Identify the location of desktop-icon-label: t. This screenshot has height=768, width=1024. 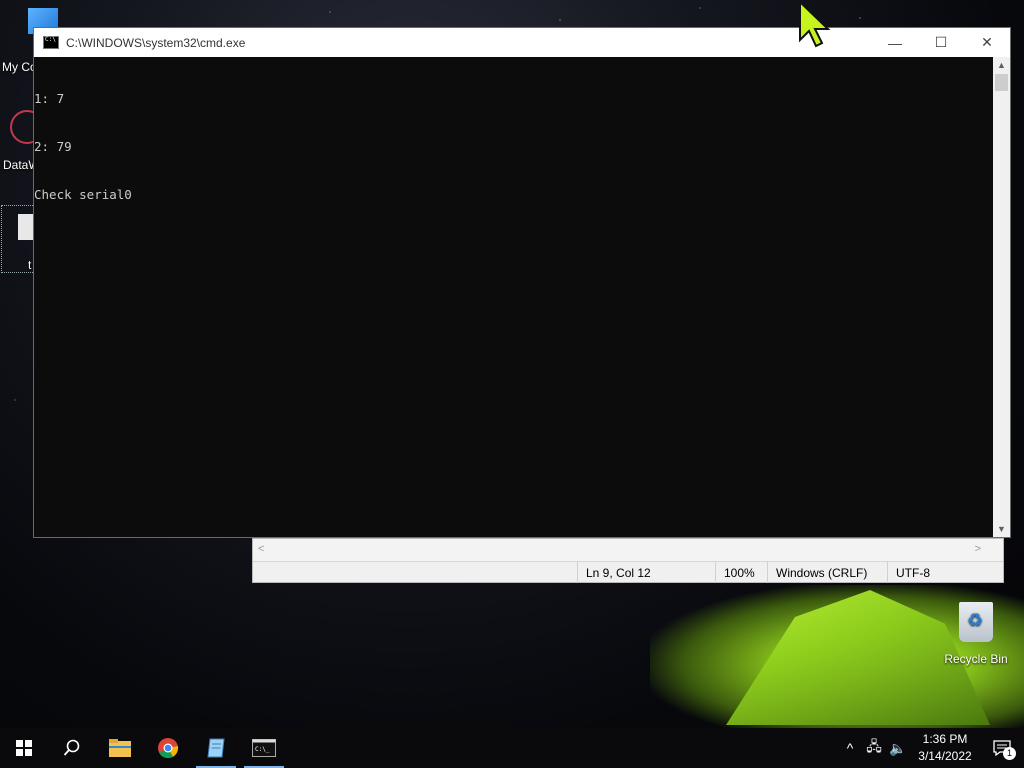
(30, 265).